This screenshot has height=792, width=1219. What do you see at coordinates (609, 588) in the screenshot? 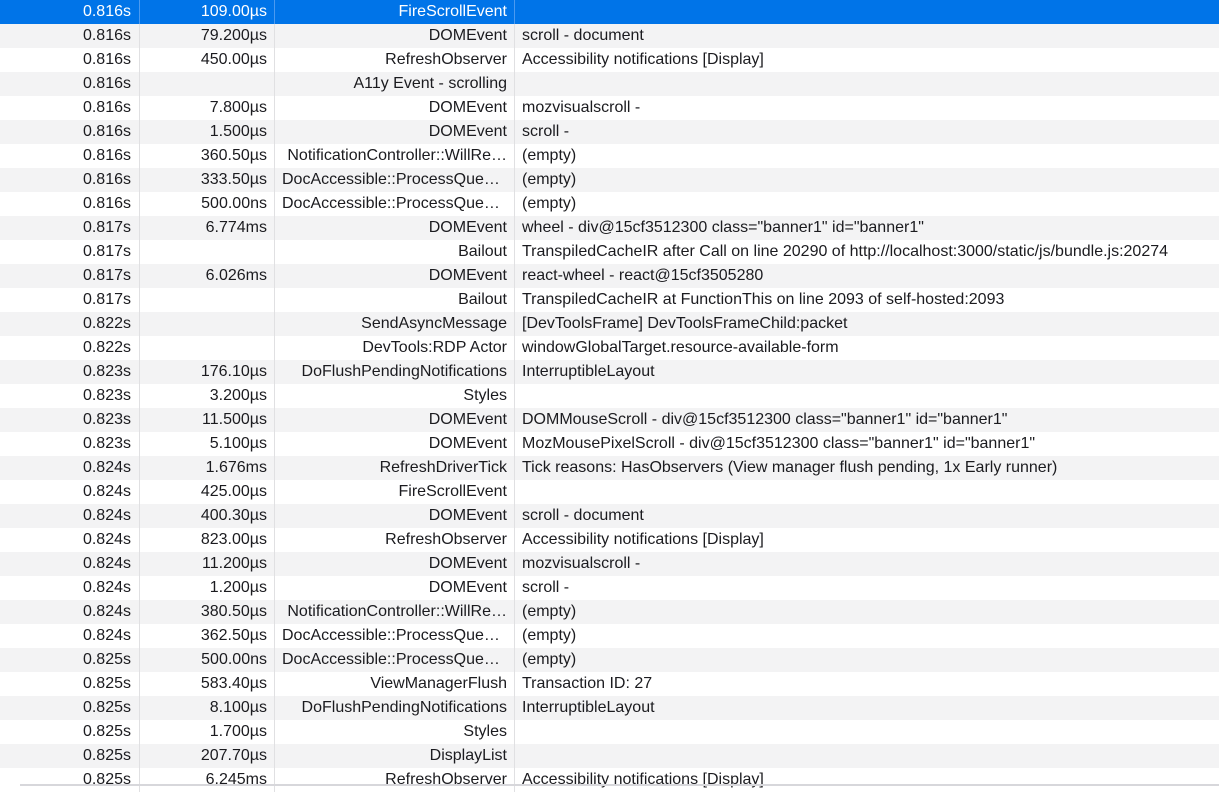
I see `table-row: 0.824s 1.200µs DOMEvent scroll -` at bounding box center [609, 588].